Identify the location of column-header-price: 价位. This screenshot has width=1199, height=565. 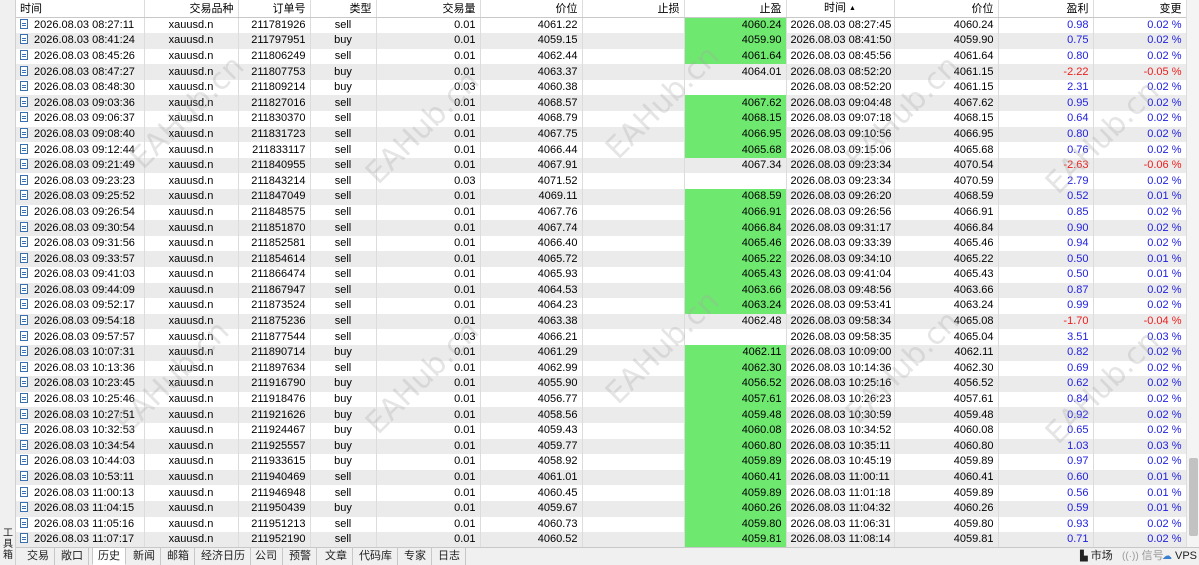
(531, 9).